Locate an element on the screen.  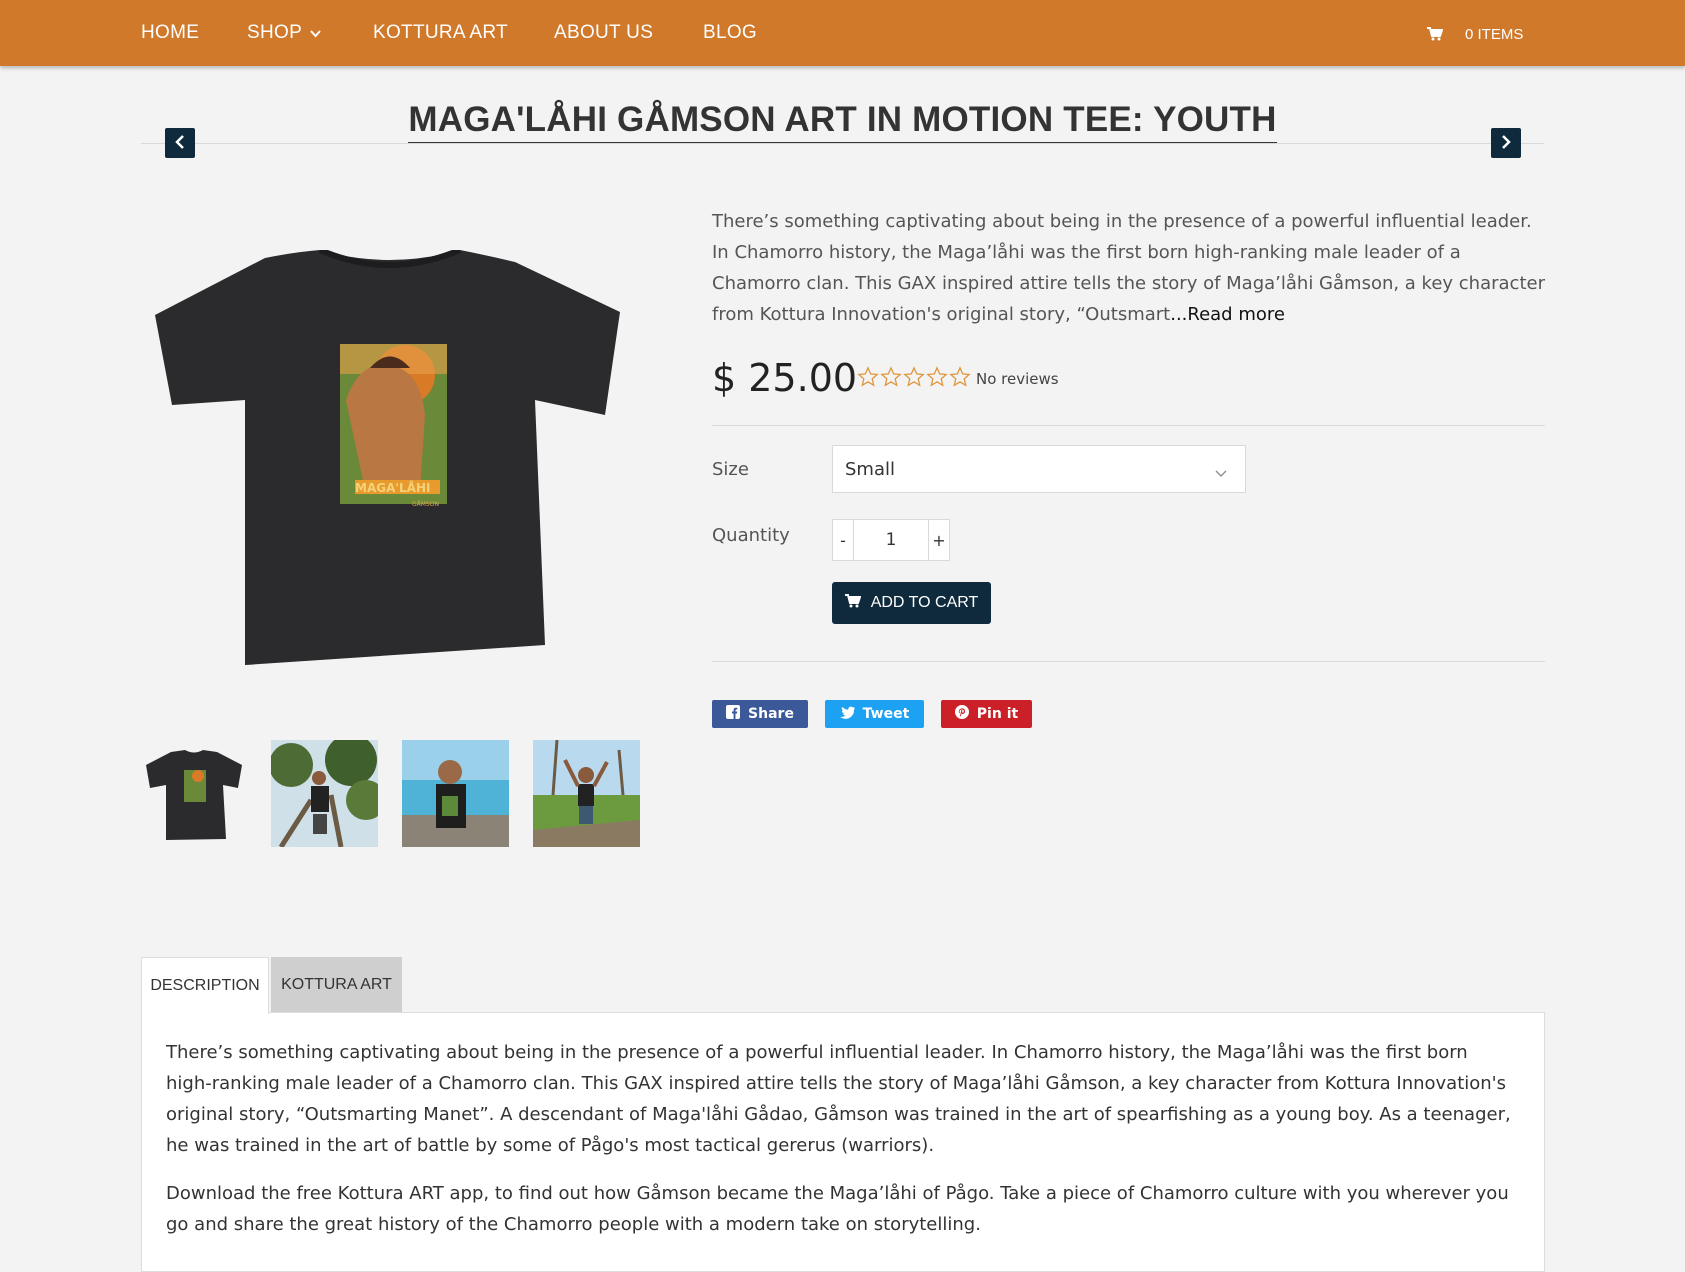
shirt-print-text: MAGA'LÅHI is located at coordinates (392, 487).